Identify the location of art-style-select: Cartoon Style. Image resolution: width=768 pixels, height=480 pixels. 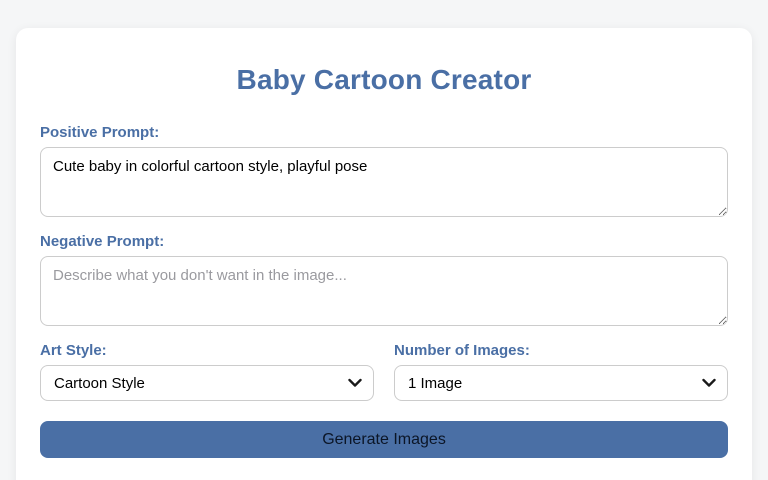
(207, 383).